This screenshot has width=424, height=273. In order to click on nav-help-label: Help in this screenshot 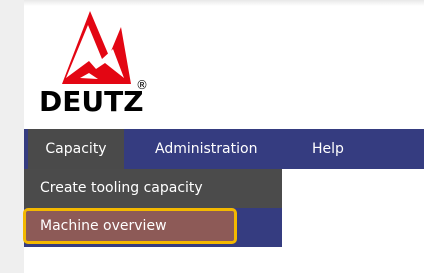, I will do `click(328, 149)`.